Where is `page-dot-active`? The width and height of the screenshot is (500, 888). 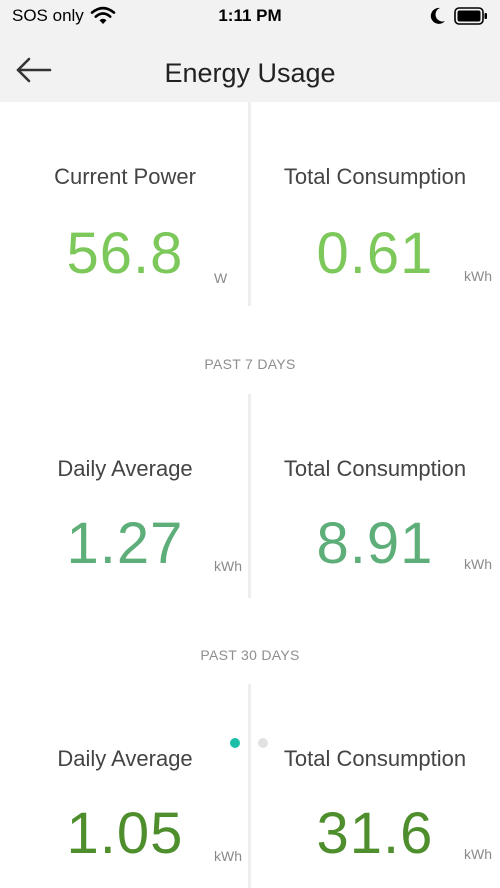
page-dot-active is located at coordinates (235, 743).